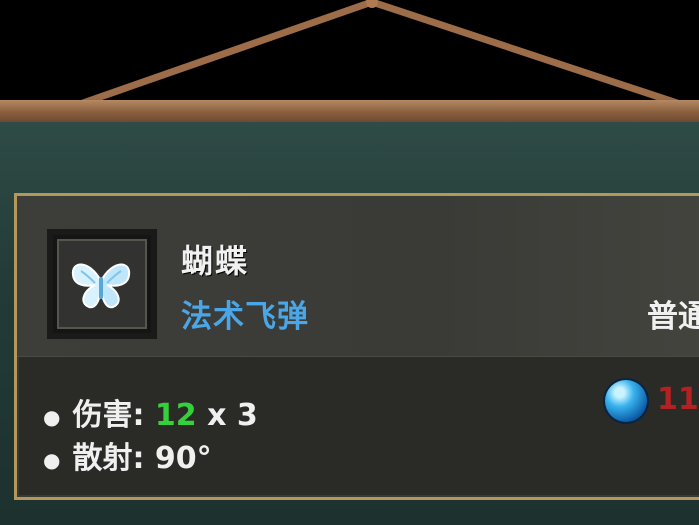  I want to click on item-type: 法术飞弹, so click(245, 317).